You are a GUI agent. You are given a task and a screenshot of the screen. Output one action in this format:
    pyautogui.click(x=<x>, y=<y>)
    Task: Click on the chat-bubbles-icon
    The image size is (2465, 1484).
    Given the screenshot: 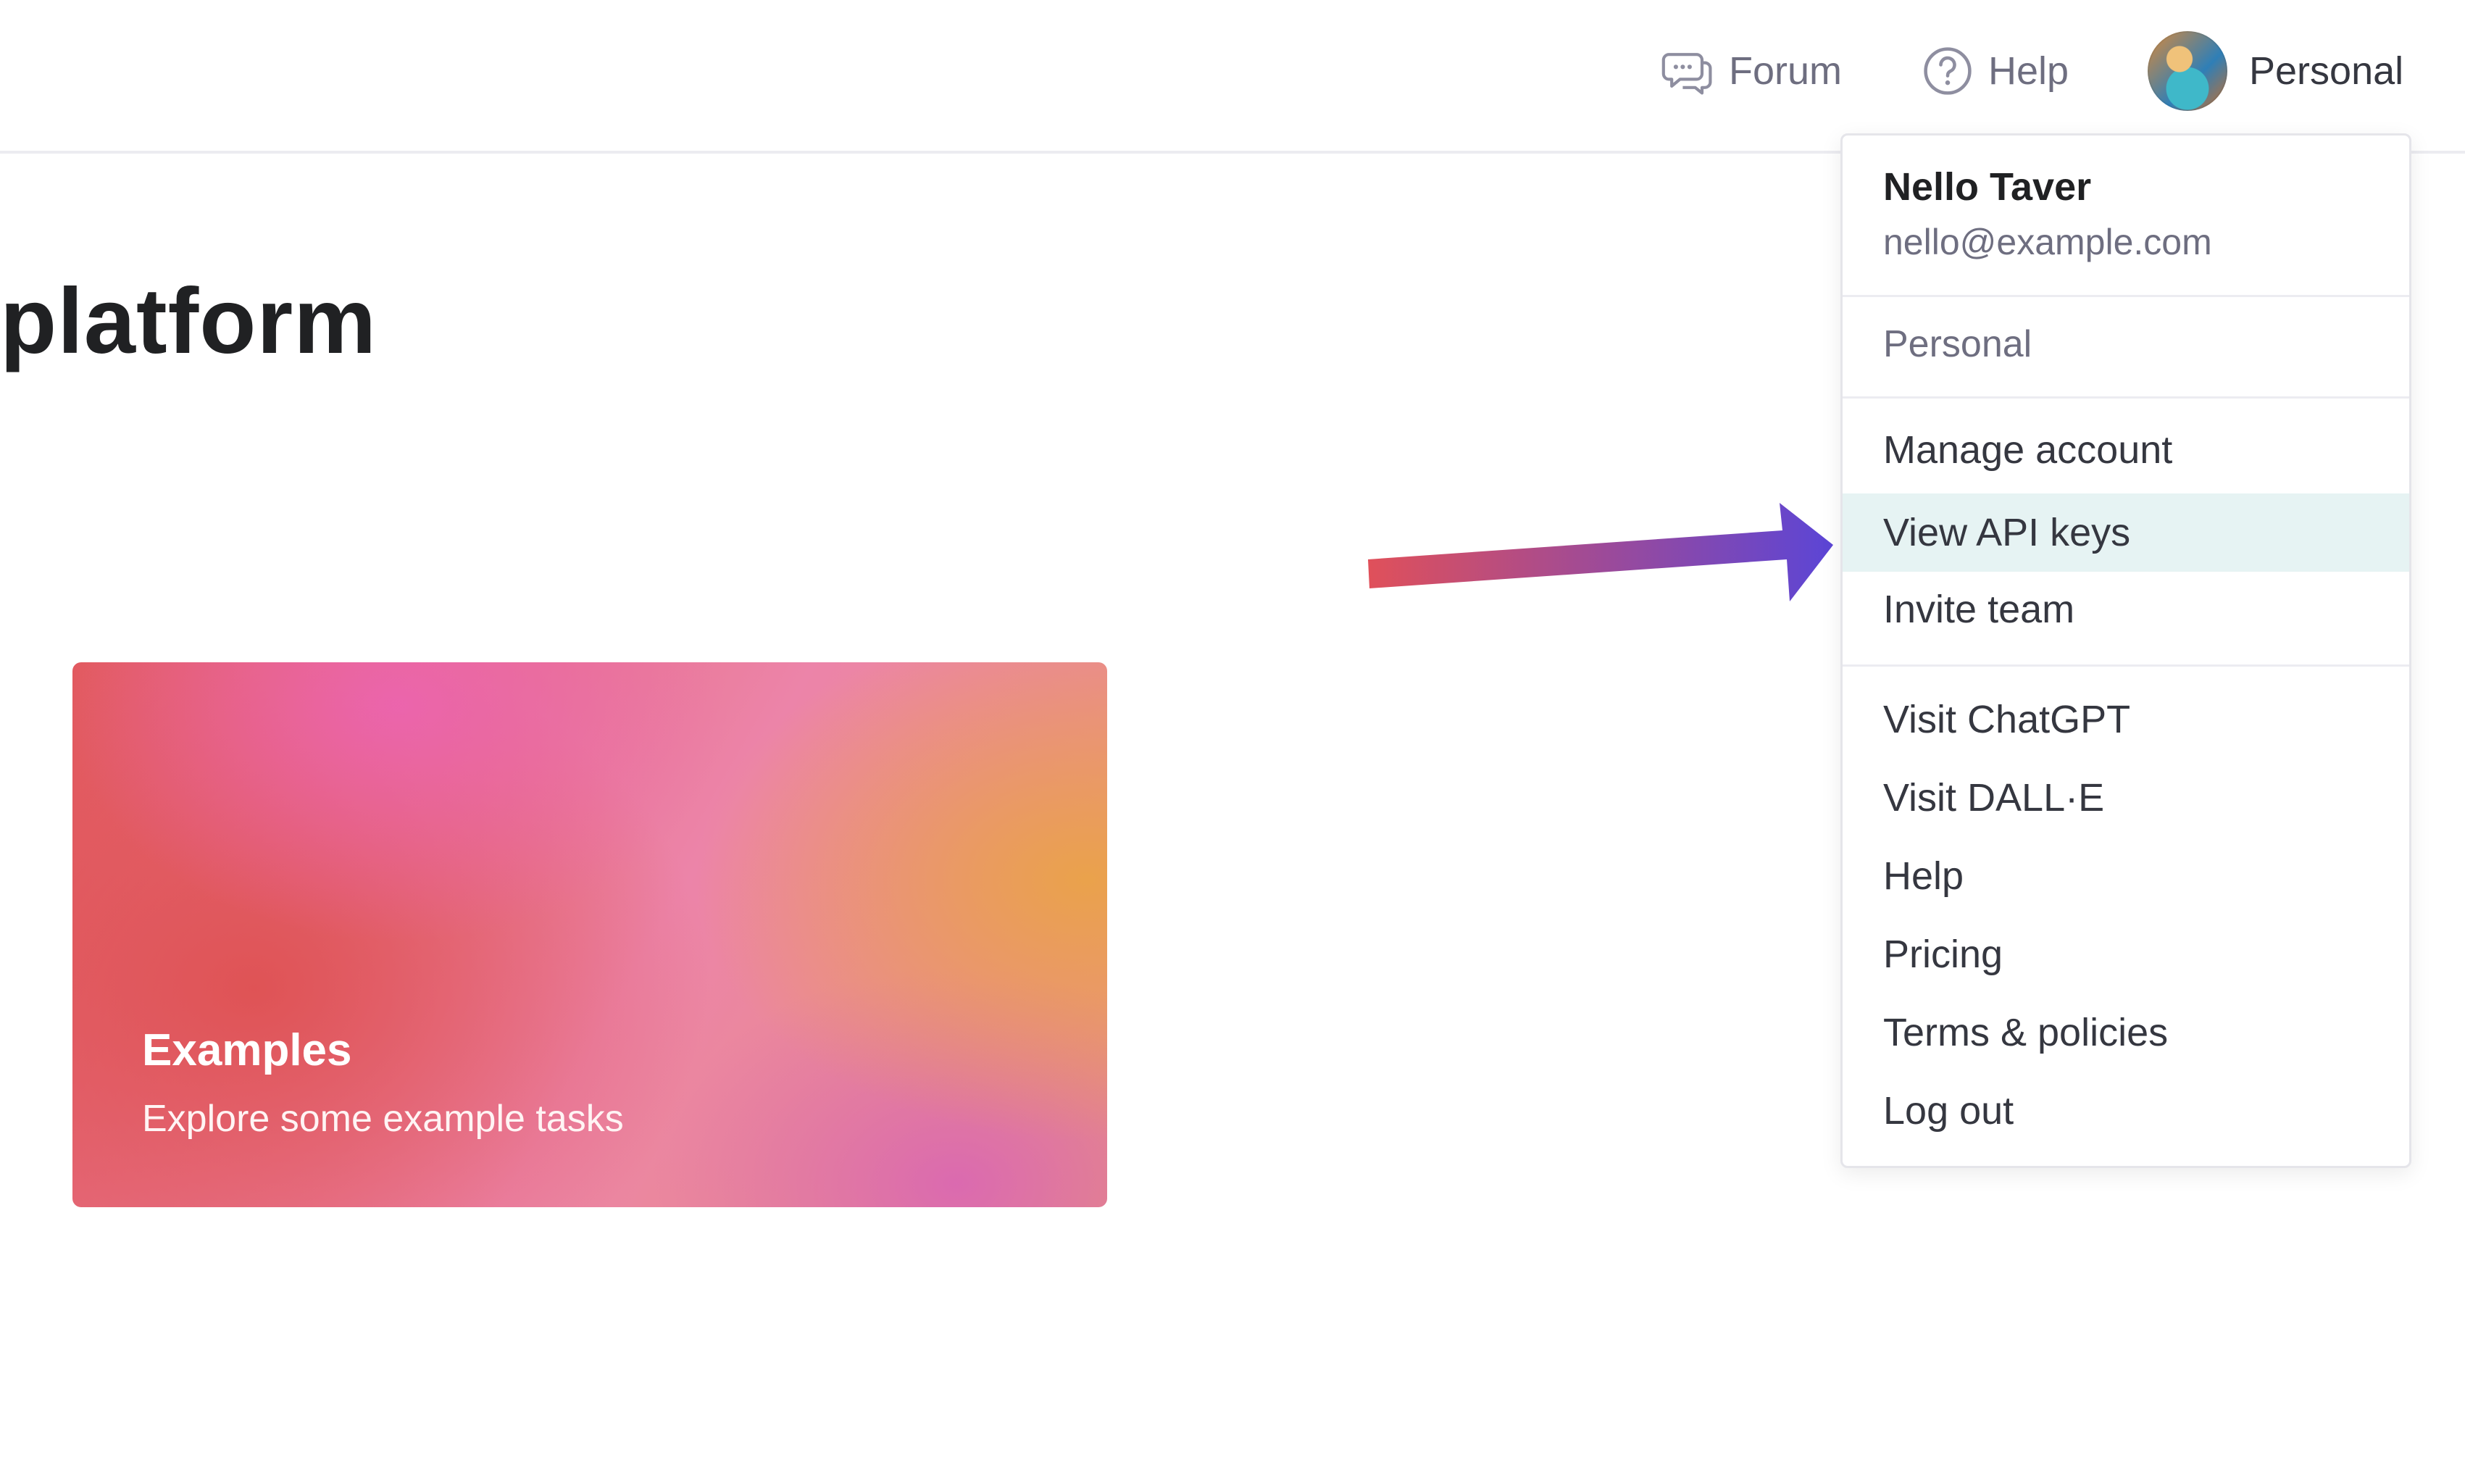 What is the action you would take?
    pyautogui.click(x=1686, y=74)
    